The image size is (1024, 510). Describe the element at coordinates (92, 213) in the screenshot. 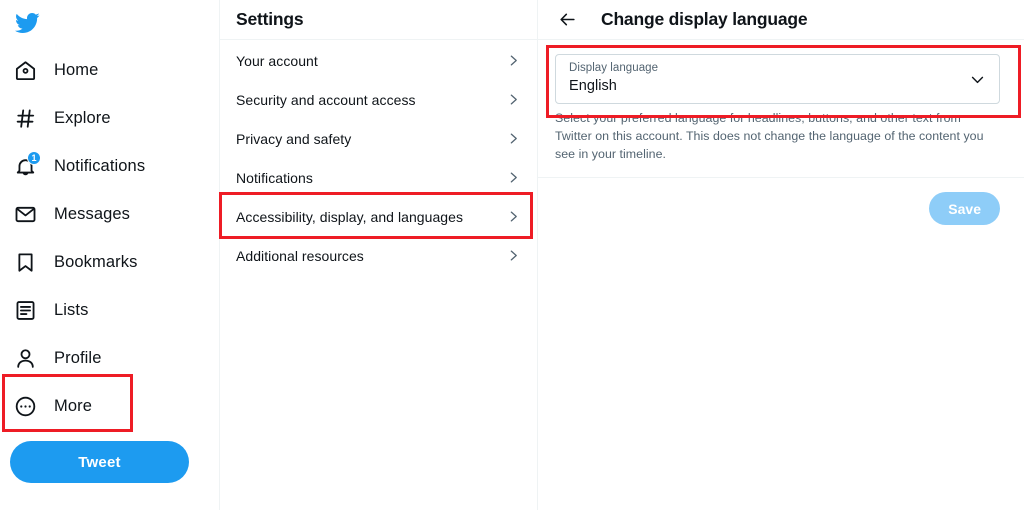

I see `sidebar-item-label: Messages` at that location.